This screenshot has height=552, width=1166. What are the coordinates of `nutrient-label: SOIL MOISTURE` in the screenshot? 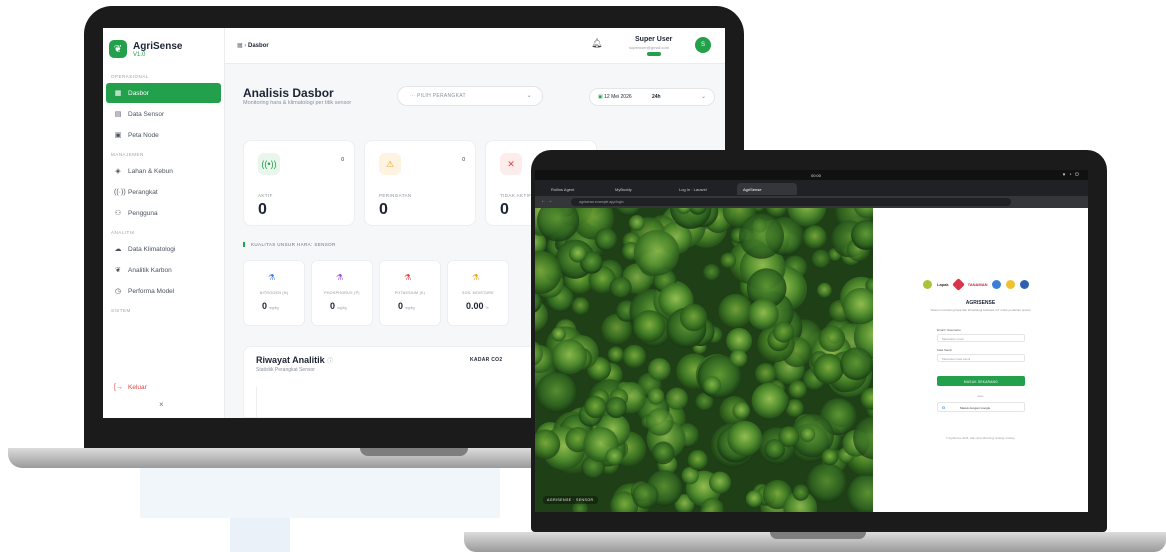 It's located at (478, 293).